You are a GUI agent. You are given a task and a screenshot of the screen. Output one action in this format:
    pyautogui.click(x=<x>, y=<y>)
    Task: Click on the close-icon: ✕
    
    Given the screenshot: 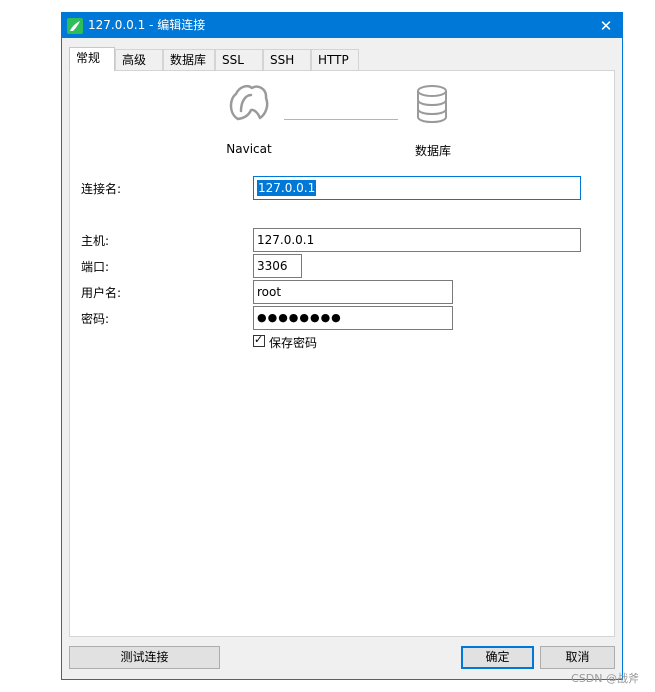 What is the action you would take?
    pyautogui.click(x=606, y=25)
    